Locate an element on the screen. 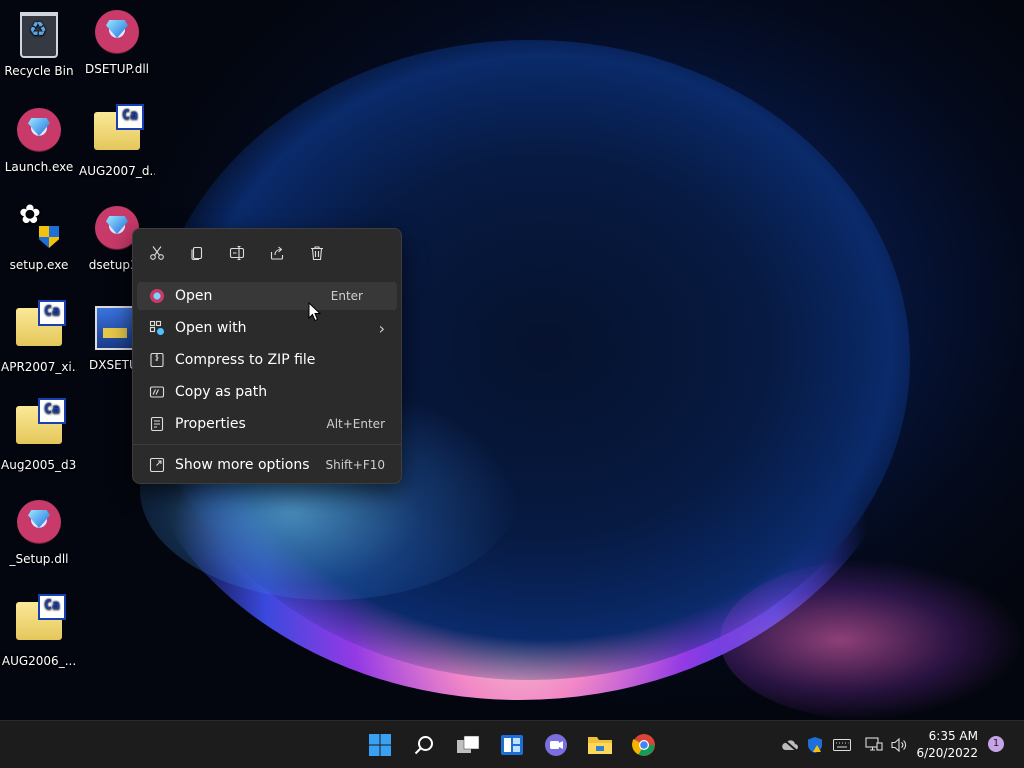  chevron-right-icon: › is located at coordinates (381, 328).